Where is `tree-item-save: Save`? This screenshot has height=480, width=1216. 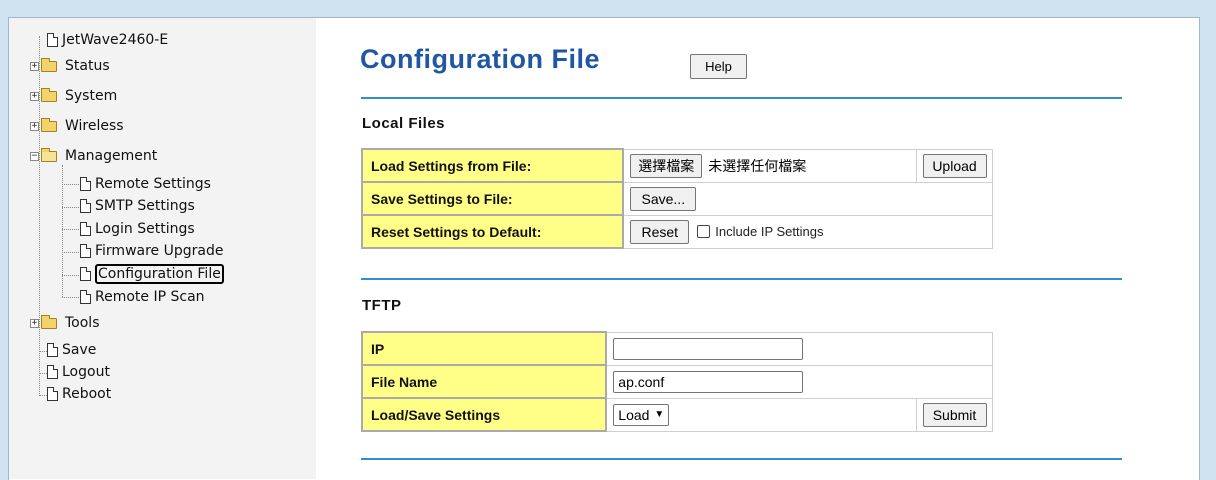
tree-item-save: Save is located at coordinates (71, 350).